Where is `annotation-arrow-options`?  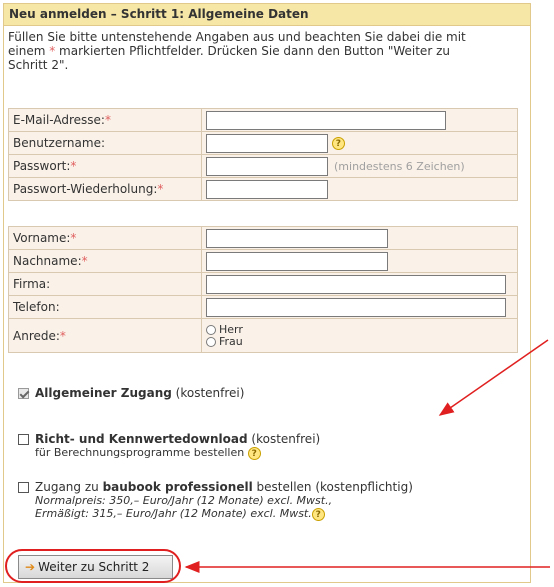 annotation-arrow-options is located at coordinates (493, 377).